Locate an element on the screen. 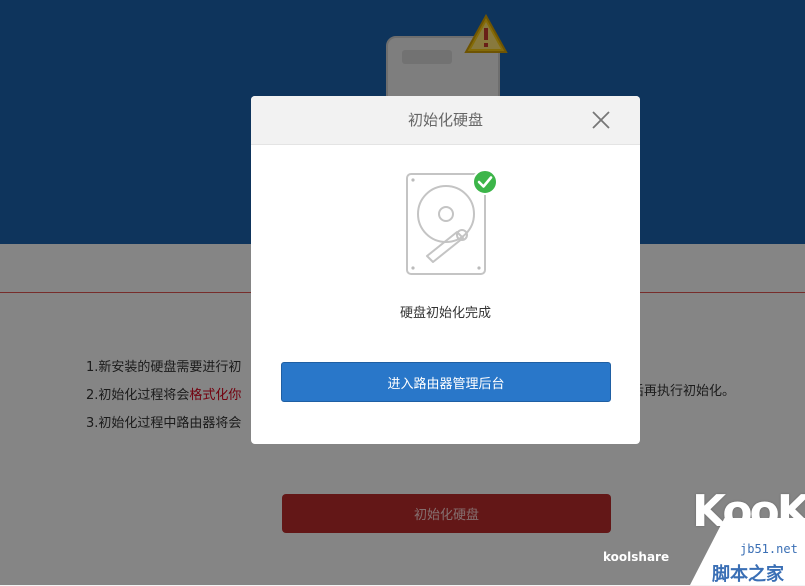 This screenshot has width=805, height=586. close-button is located at coordinates (601, 120).